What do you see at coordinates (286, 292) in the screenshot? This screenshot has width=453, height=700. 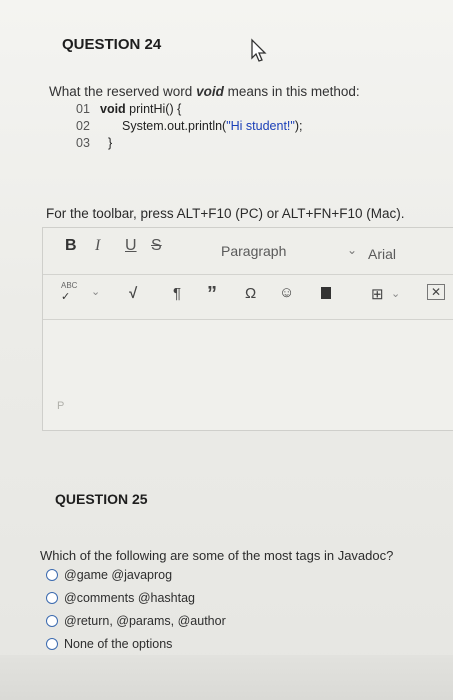 I see `emoji-icon: ☺` at bounding box center [286, 292].